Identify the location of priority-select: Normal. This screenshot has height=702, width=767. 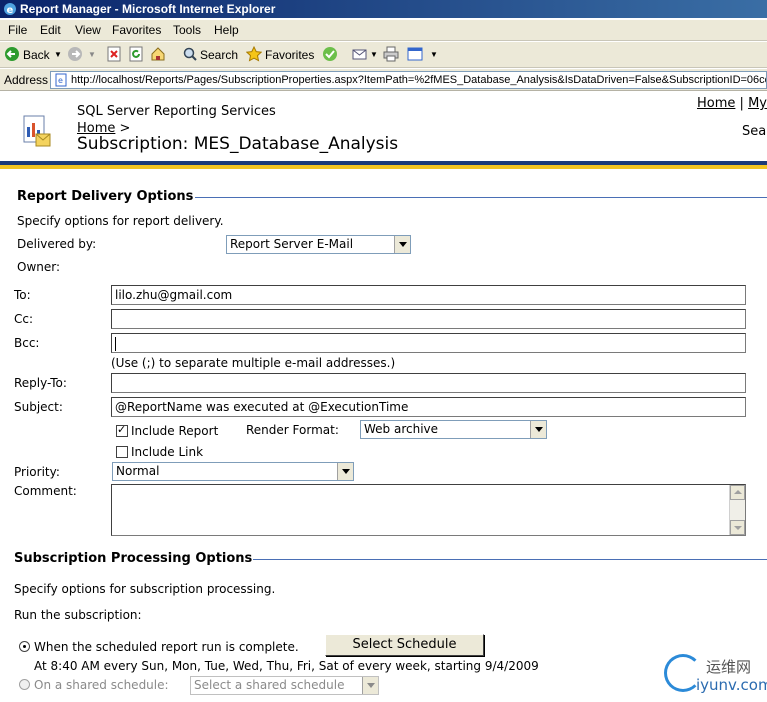
(233, 471).